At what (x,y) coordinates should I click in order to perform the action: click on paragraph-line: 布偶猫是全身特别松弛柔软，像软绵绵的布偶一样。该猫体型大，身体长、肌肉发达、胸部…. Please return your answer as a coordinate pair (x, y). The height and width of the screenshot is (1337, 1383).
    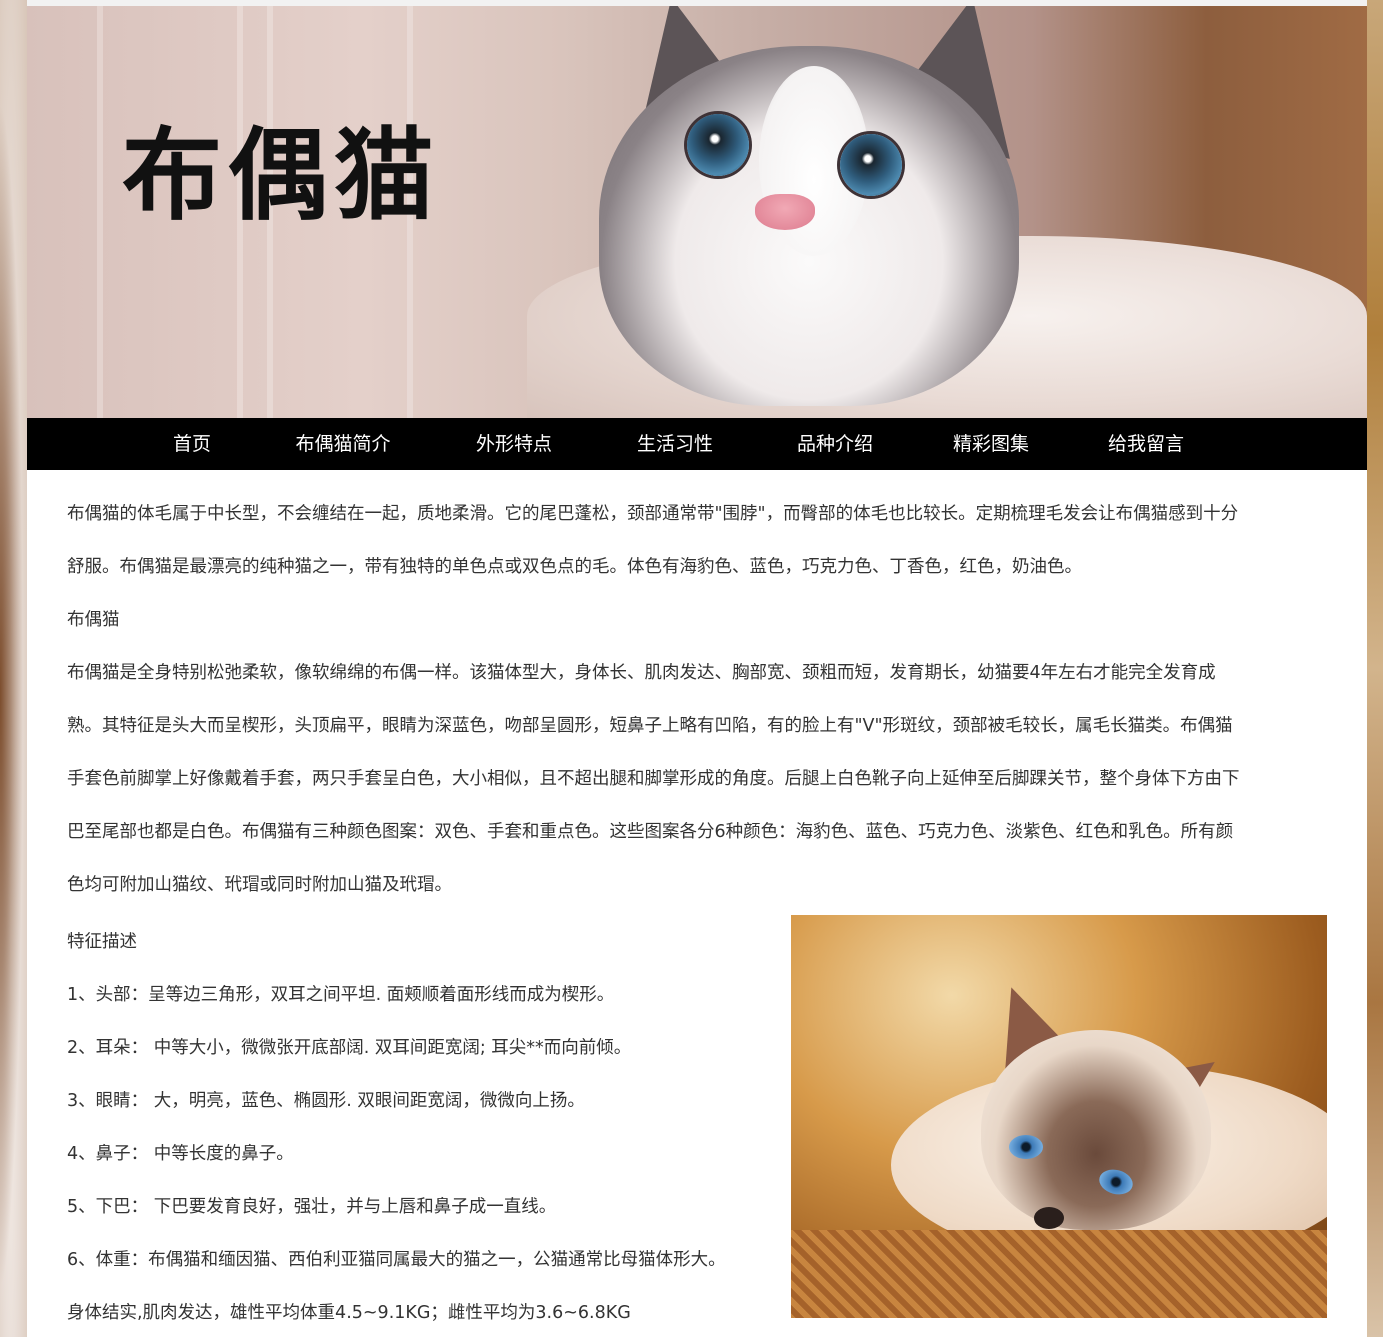
    Looking at the image, I should click on (641, 673).